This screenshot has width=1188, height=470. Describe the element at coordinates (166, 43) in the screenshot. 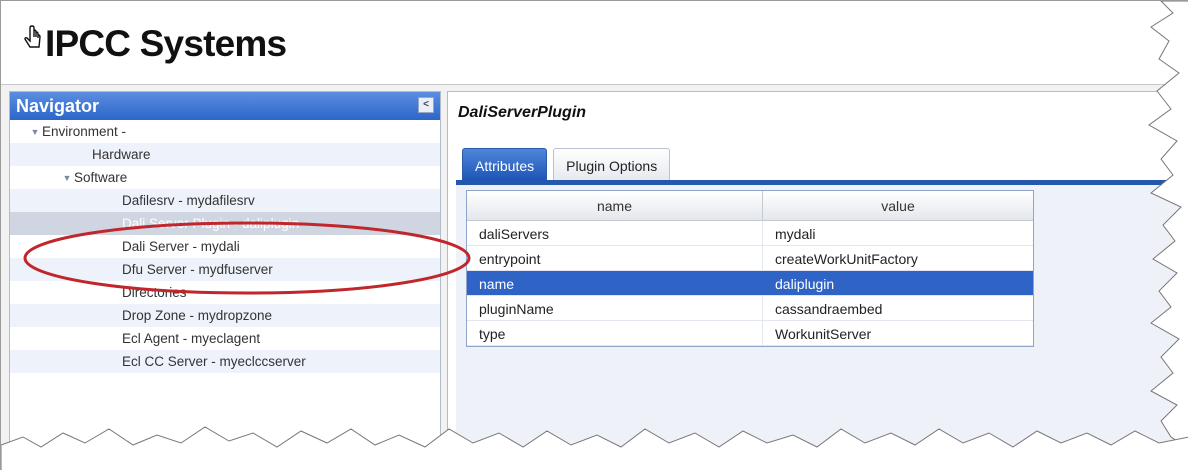

I see `logo-text: IPCC Systems` at that location.